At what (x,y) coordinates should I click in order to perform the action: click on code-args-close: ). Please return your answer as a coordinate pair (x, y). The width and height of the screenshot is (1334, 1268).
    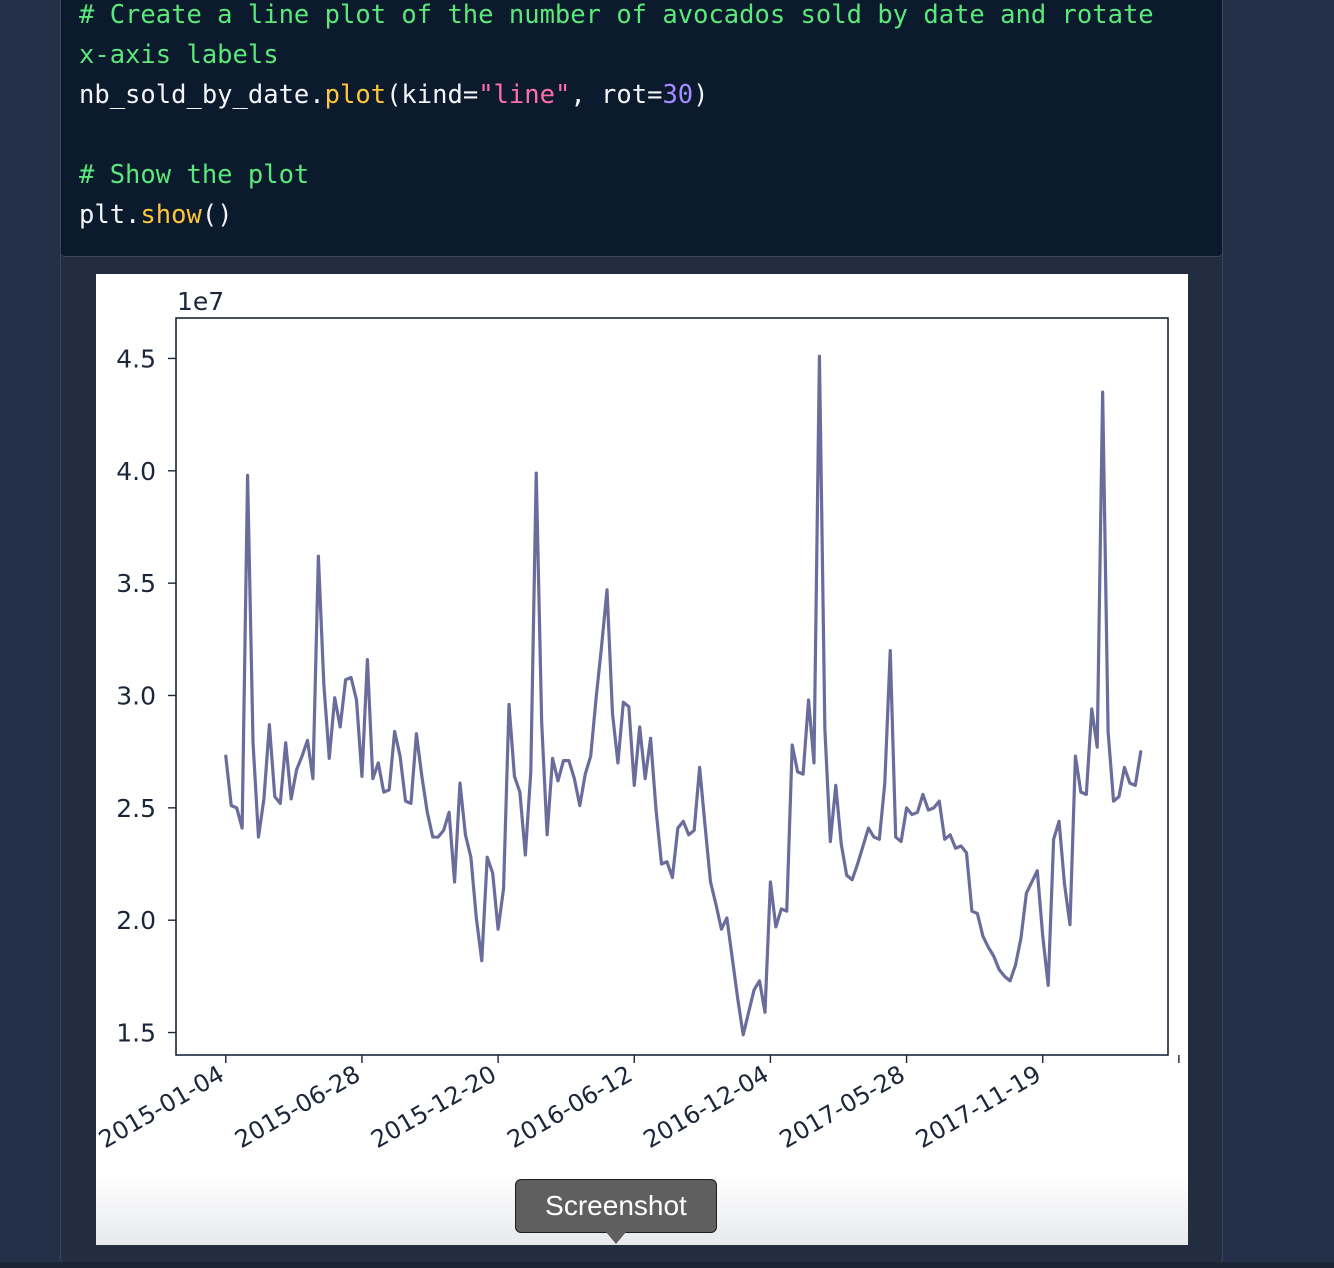
    Looking at the image, I should click on (701, 95).